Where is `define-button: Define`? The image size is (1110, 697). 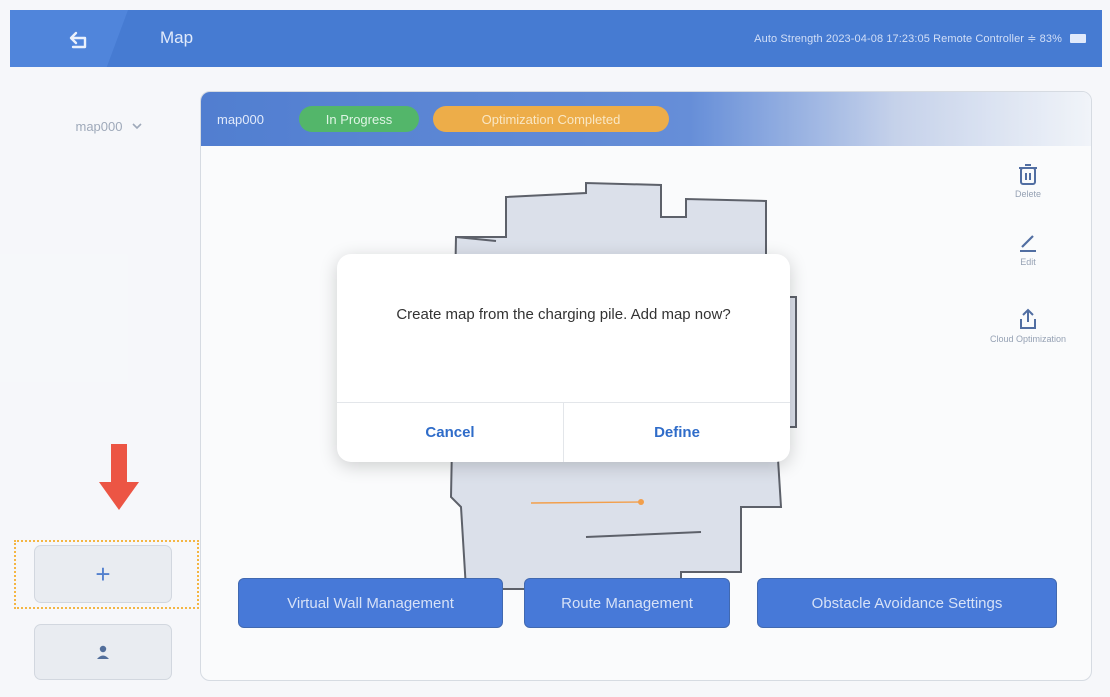 define-button: Define is located at coordinates (677, 432).